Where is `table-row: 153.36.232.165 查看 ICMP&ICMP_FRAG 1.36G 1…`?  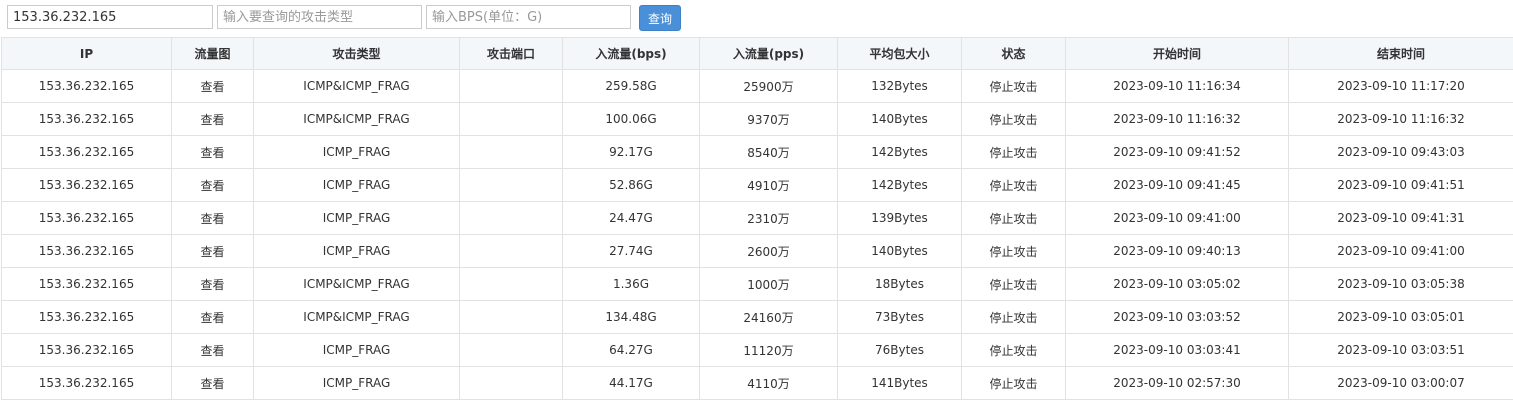 table-row: 153.36.232.165 查看 ICMP&ICMP_FRAG 1.36G 1… is located at coordinates (757, 284).